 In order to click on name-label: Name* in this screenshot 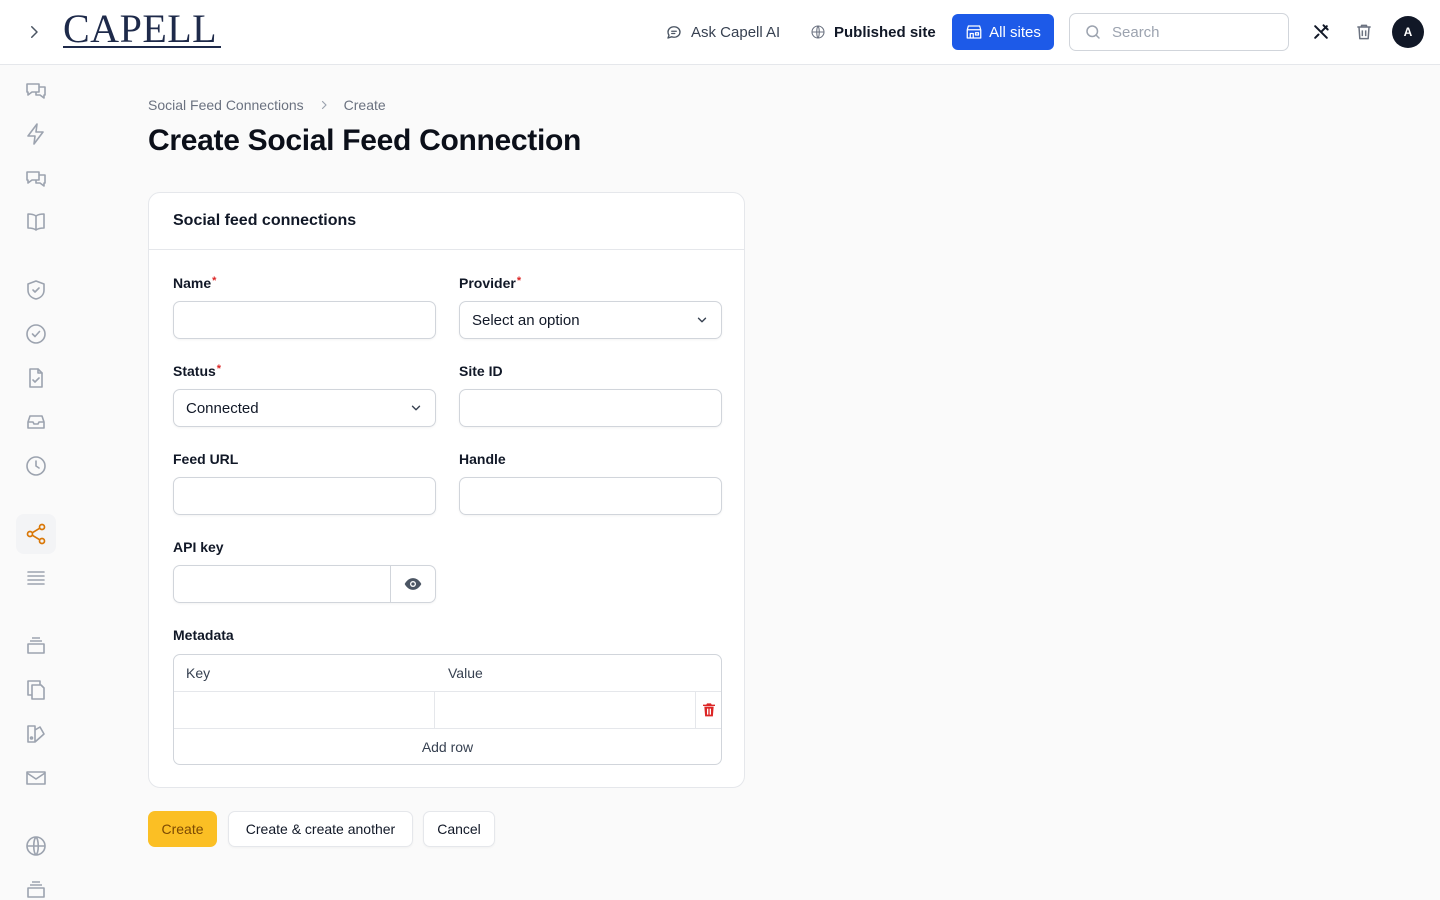, I will do `click(195, 283)`.